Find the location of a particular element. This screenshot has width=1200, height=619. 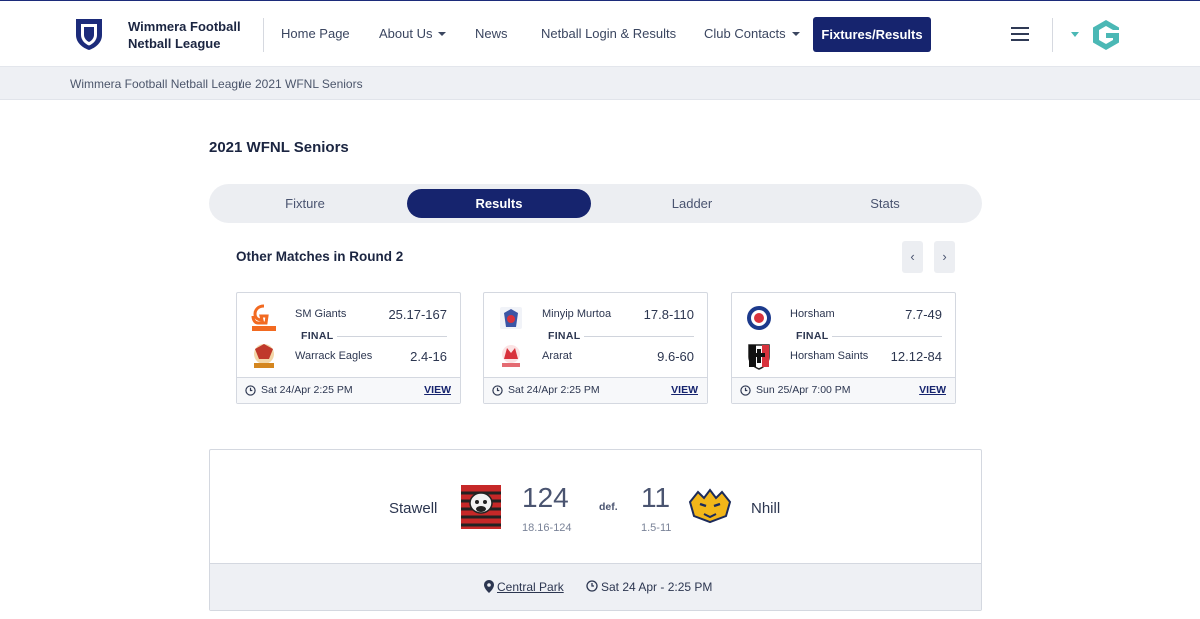

home-team-score: 17.8-110 is located at coordinates (668, 314).